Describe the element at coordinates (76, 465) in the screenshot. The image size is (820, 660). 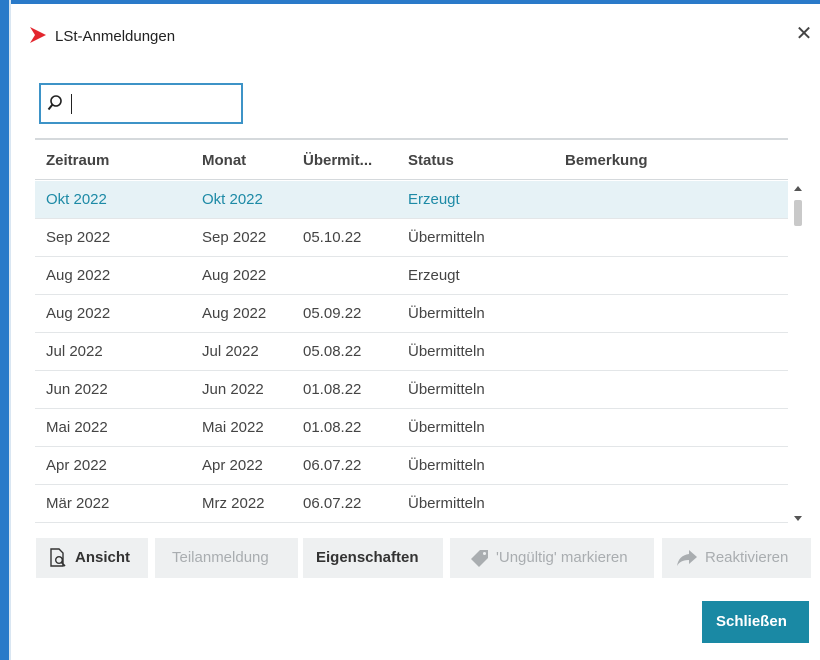
I see `cell-zeitraum: Apr 2022` at that location.